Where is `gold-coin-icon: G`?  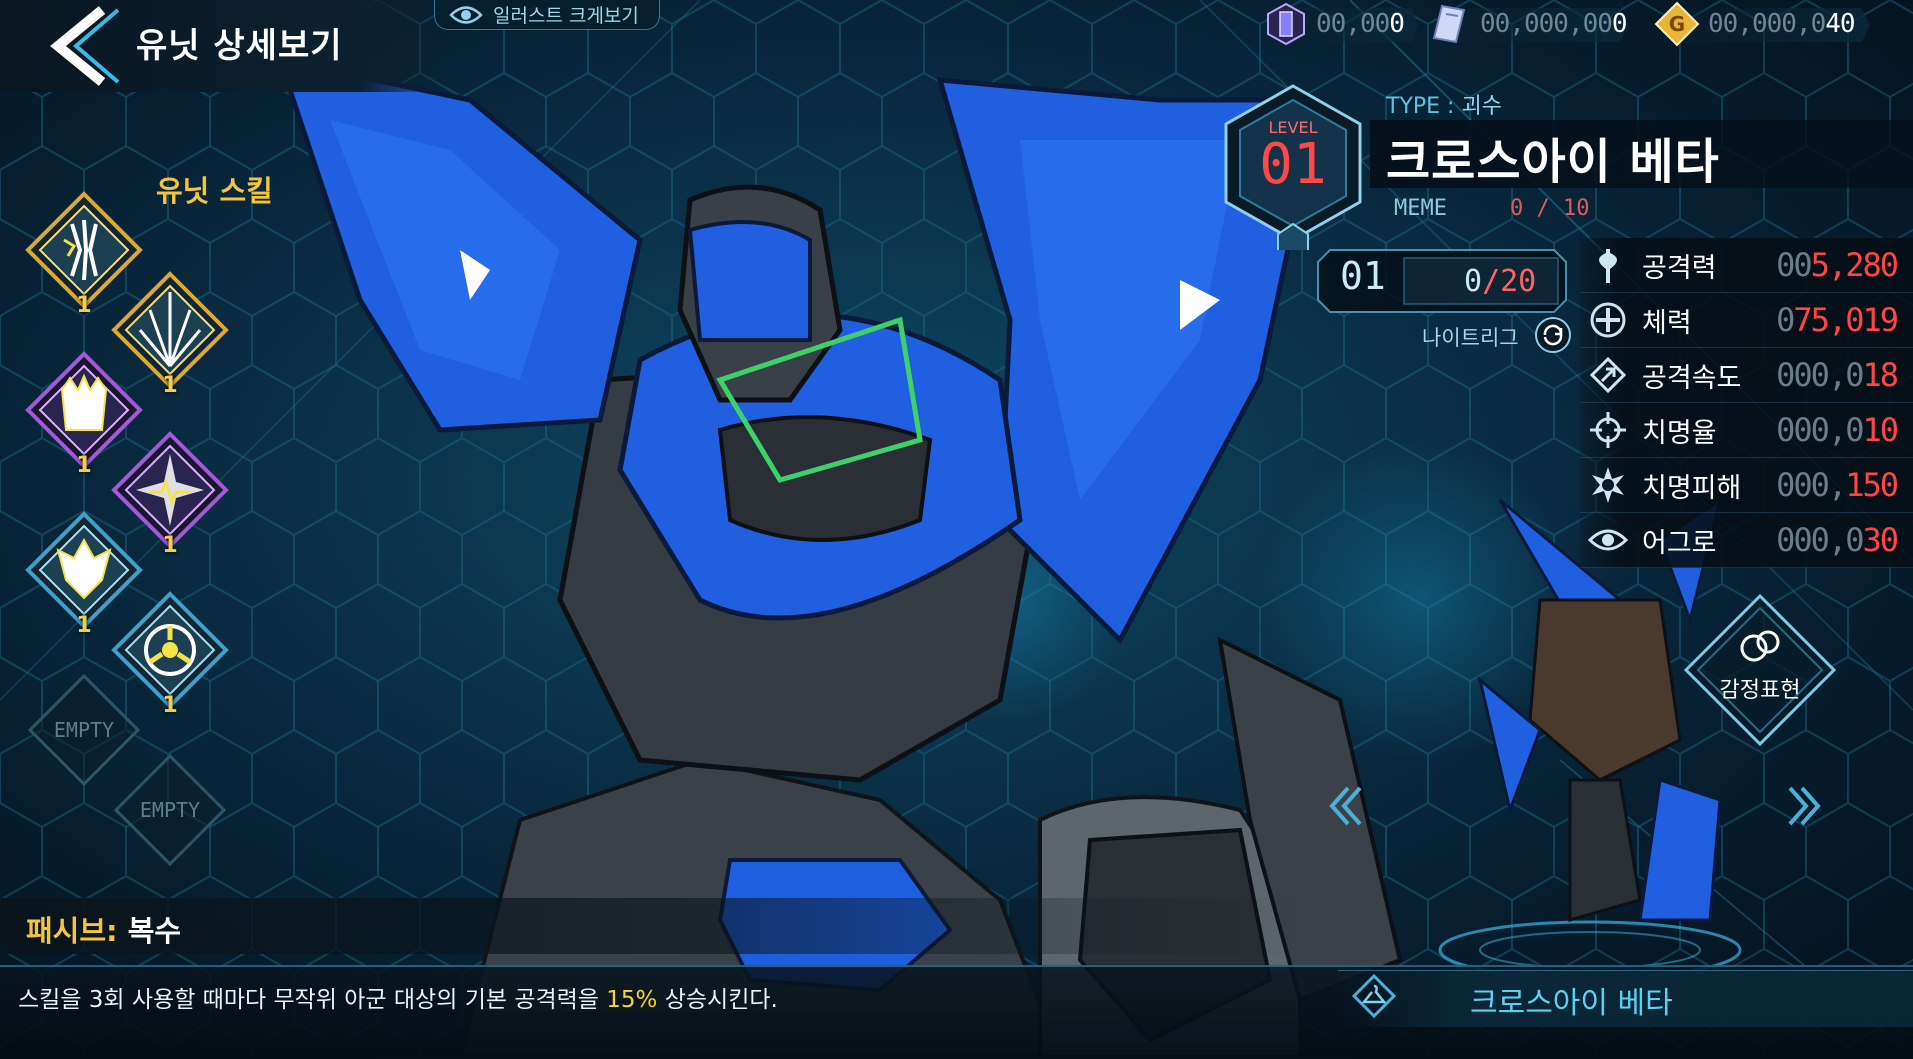 gold-coin-icon: G is located at coordinates (1677, 24).